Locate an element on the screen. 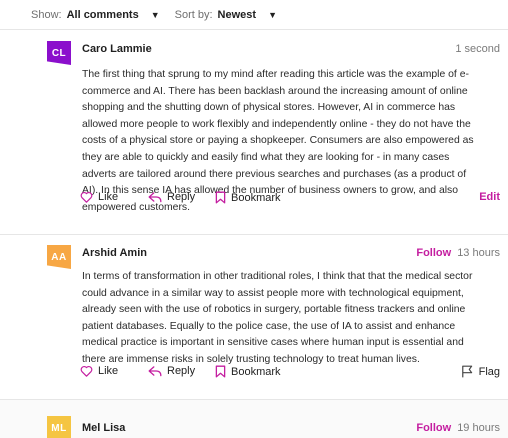  avatar: CL is located at coordinates (59, 53).